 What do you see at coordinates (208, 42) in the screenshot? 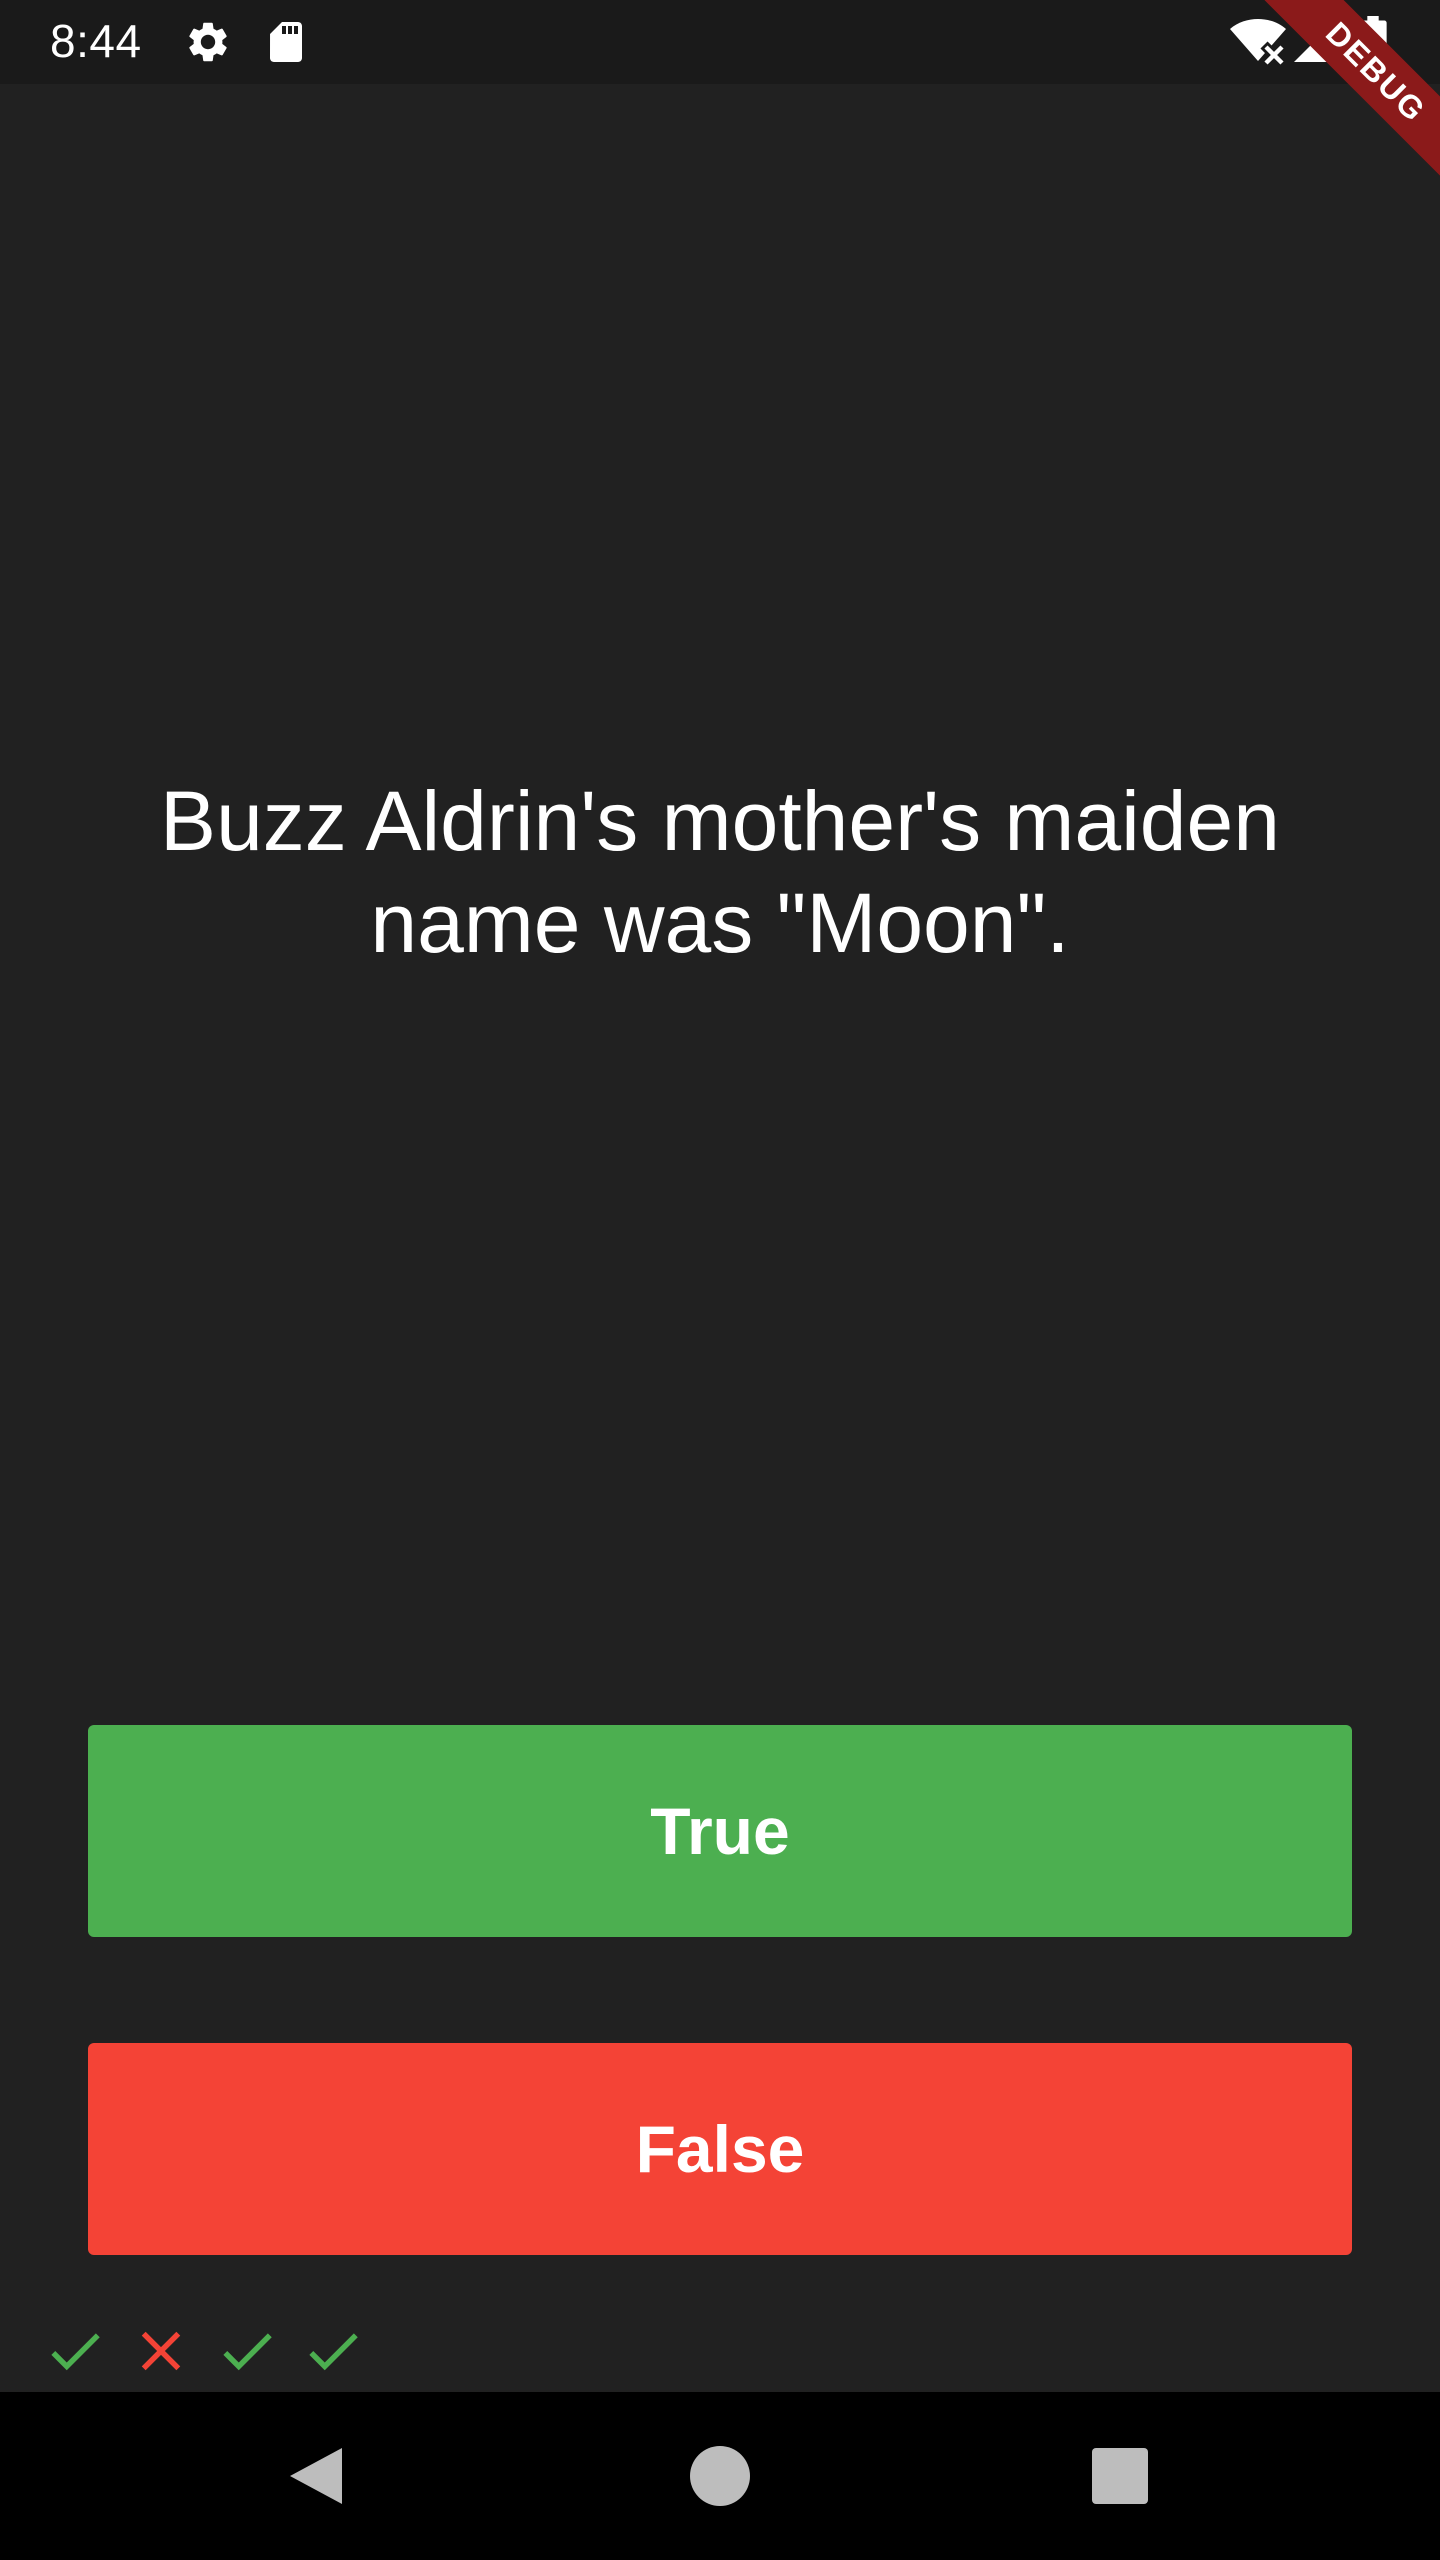
I see `gear-icon` at bounding box center [208, 42].